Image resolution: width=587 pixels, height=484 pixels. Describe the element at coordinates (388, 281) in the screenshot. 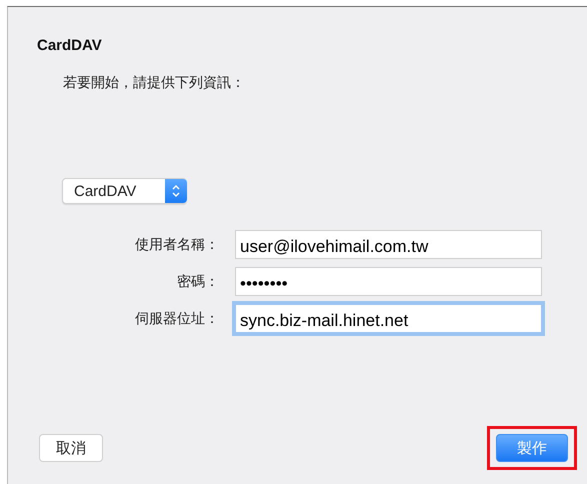

I see `input-field: ••••••••` at that location.